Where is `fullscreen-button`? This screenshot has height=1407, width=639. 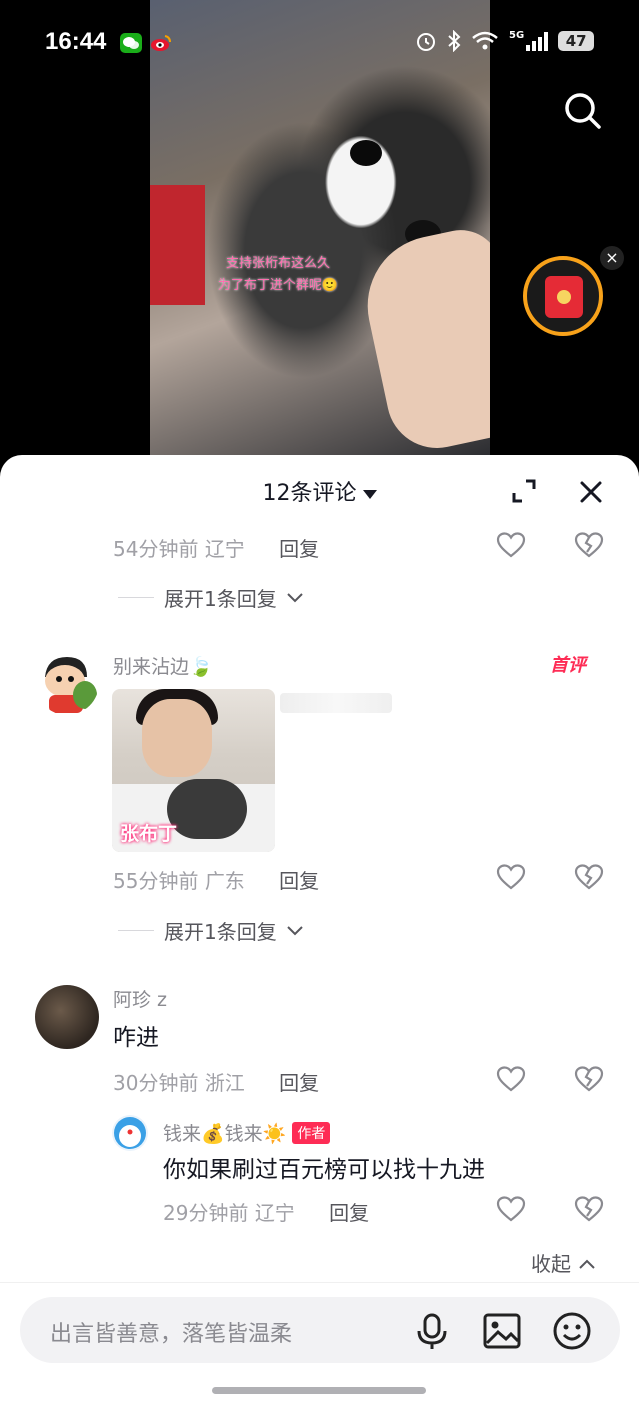 fullscreen-button is located at coordinates (524, 491).